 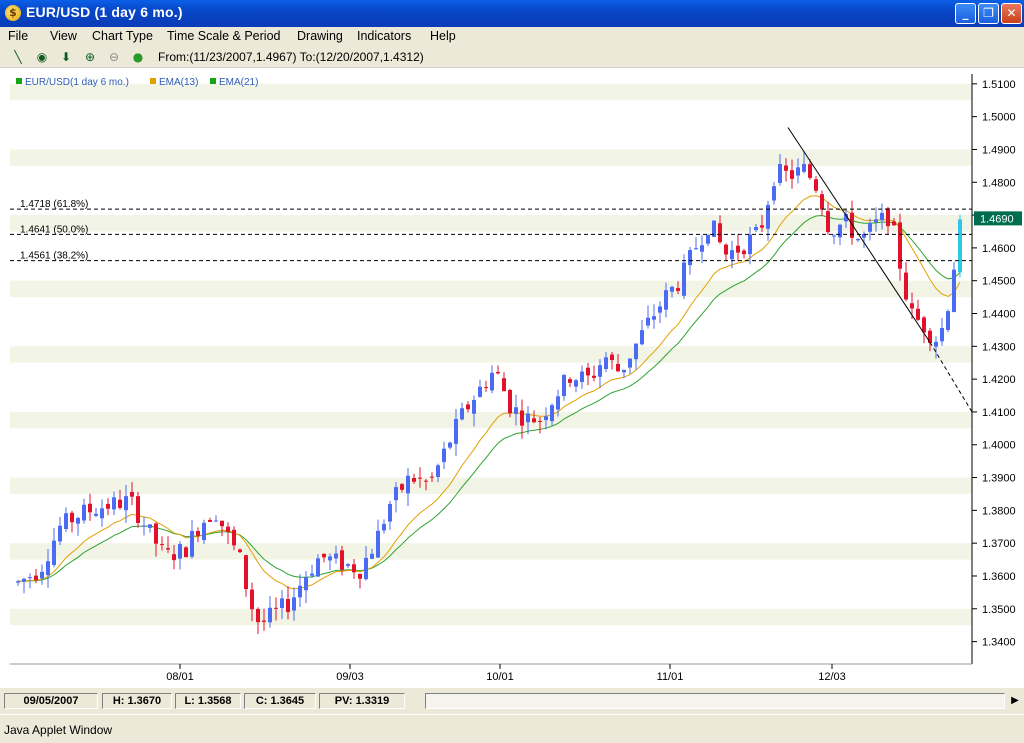 What do you see at coordinates (320, 36) in the screenshot?
I see `menu-drawing: Drawing` at bounding box center [320, 36].